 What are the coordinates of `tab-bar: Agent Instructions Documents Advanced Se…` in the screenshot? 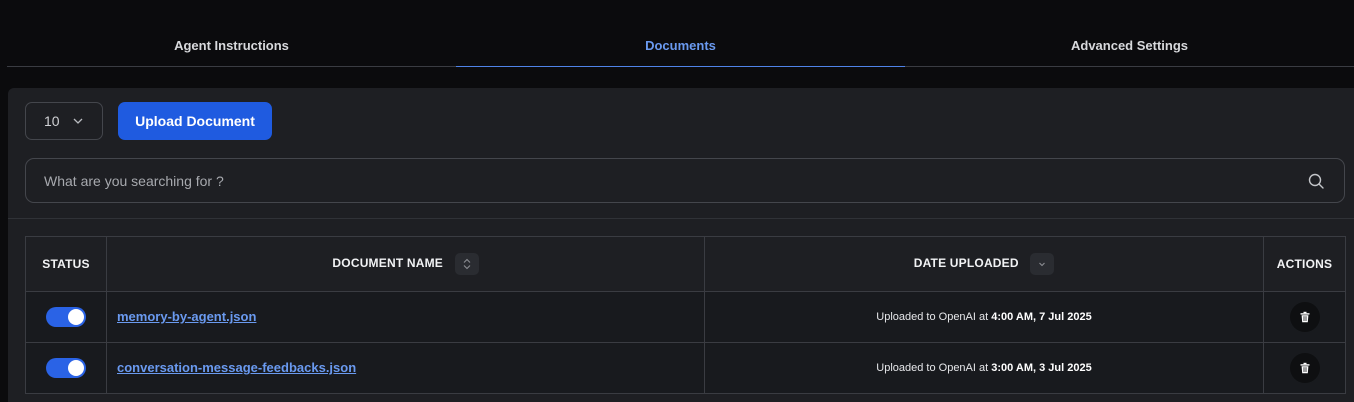 It's located at (680, 46).